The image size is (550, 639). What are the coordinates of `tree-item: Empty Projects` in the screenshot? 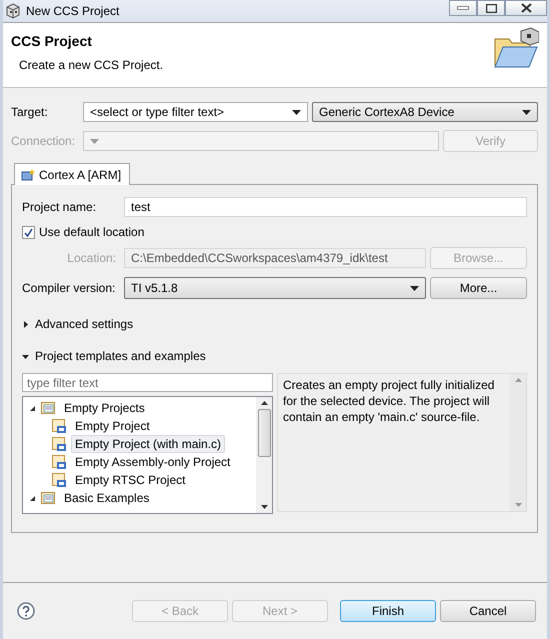 It's located at (104, 408).